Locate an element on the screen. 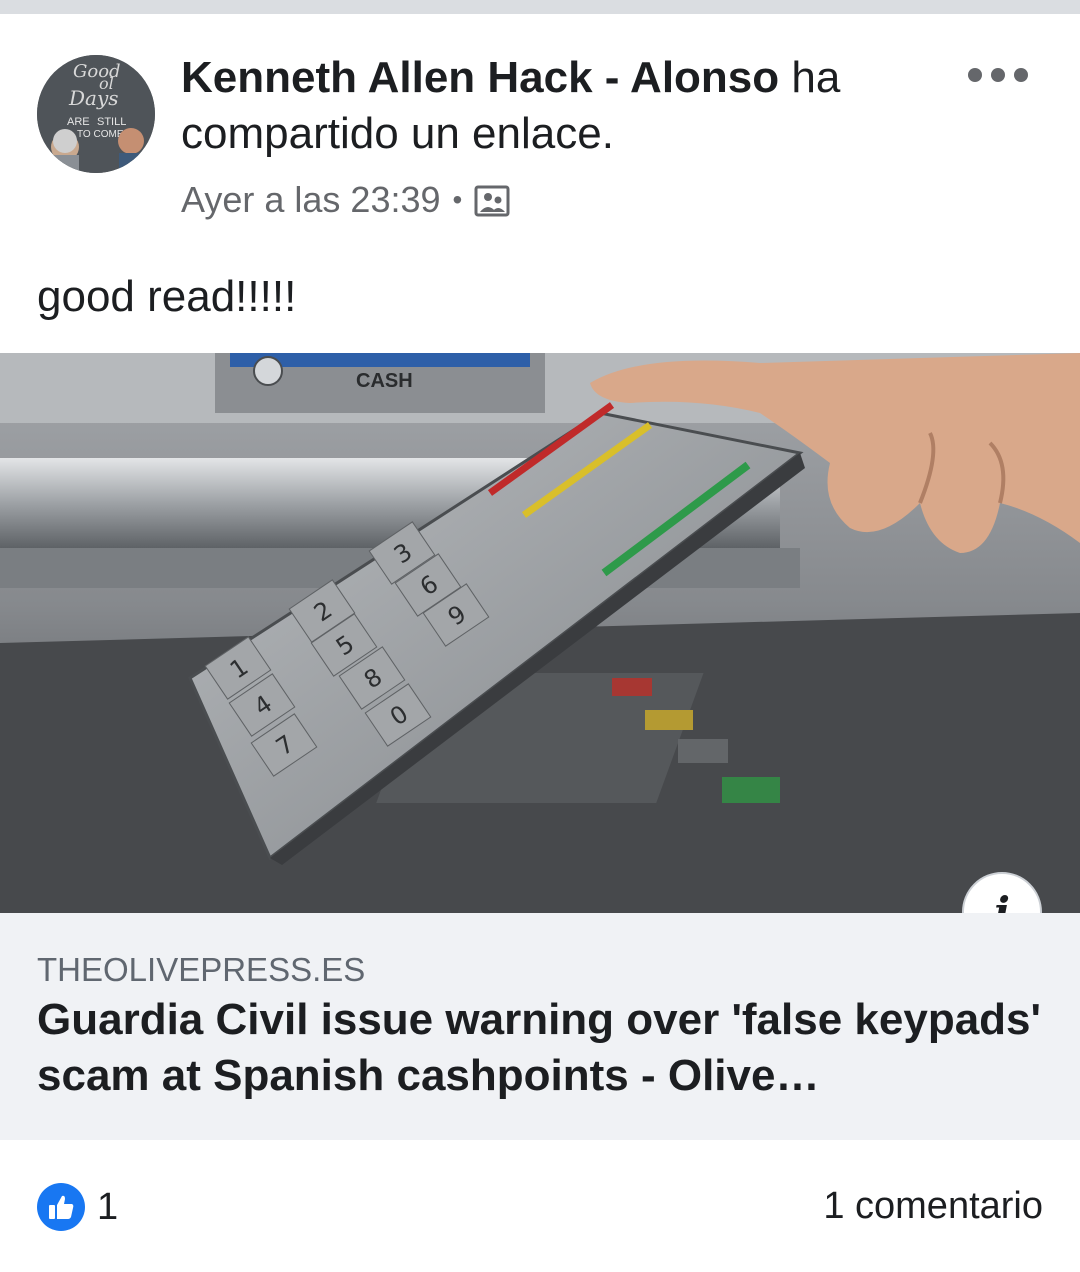 This screenshot has height=1272, width=1080. avatar-text-to-come: TO COME is located at coordinates (100, 134).